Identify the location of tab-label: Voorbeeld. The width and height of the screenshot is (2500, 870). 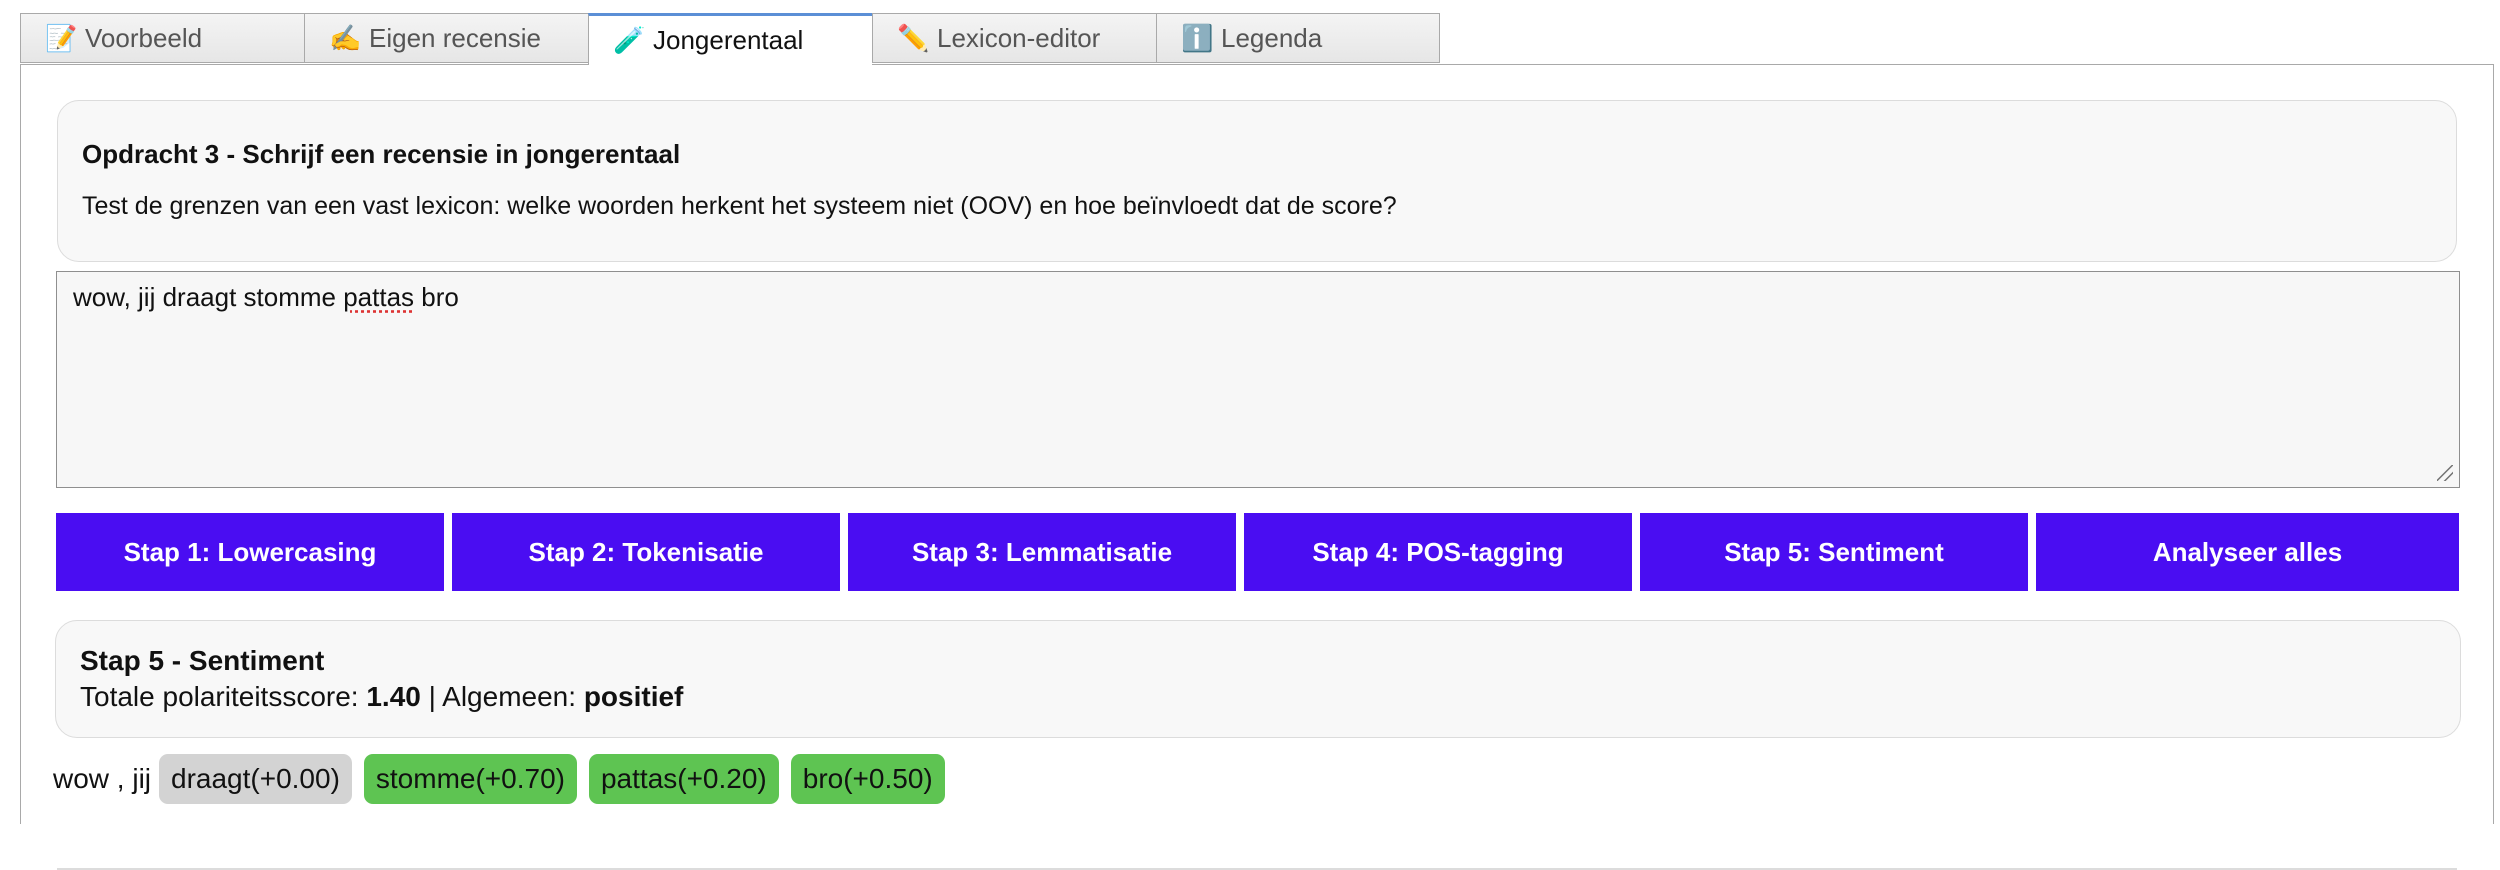
(144, 37).